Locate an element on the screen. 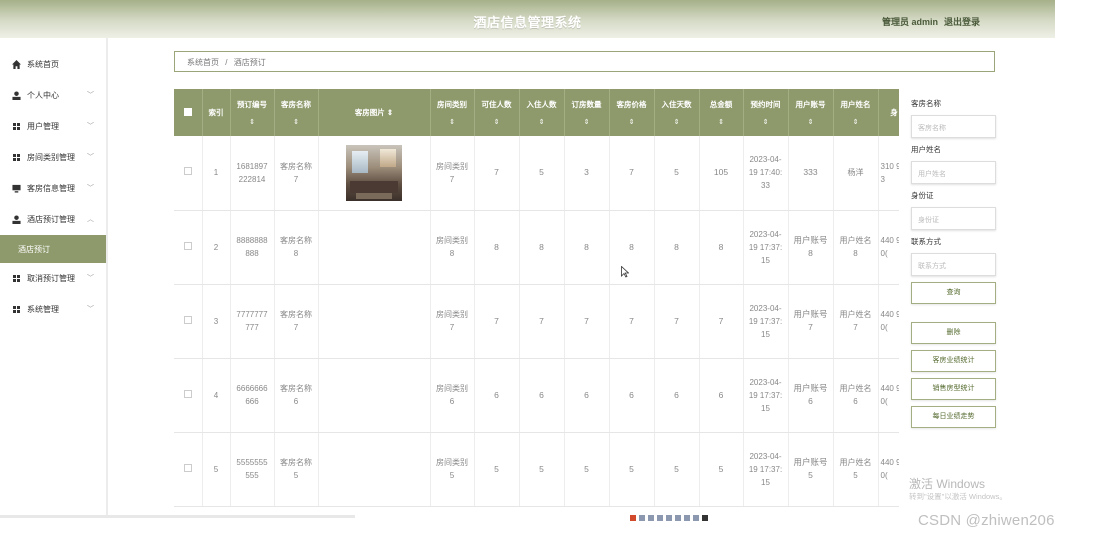 The image size is (1107, 541). column-header: 入住天数 ⇕ is located at coordinates (677, 112).